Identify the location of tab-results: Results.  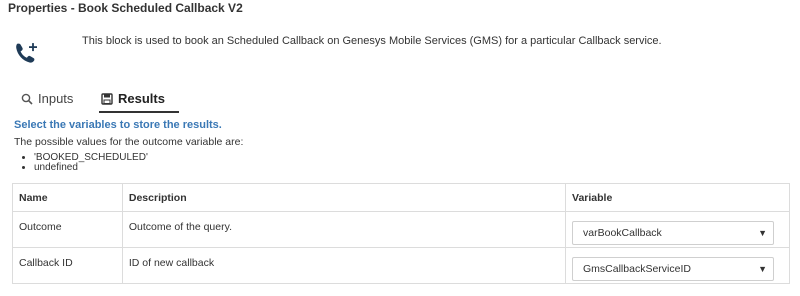
(139, 101).